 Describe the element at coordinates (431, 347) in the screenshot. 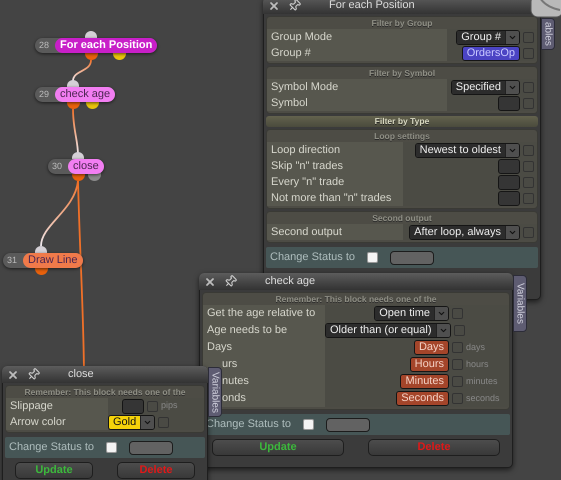

I see `input-field: Days` at that location.